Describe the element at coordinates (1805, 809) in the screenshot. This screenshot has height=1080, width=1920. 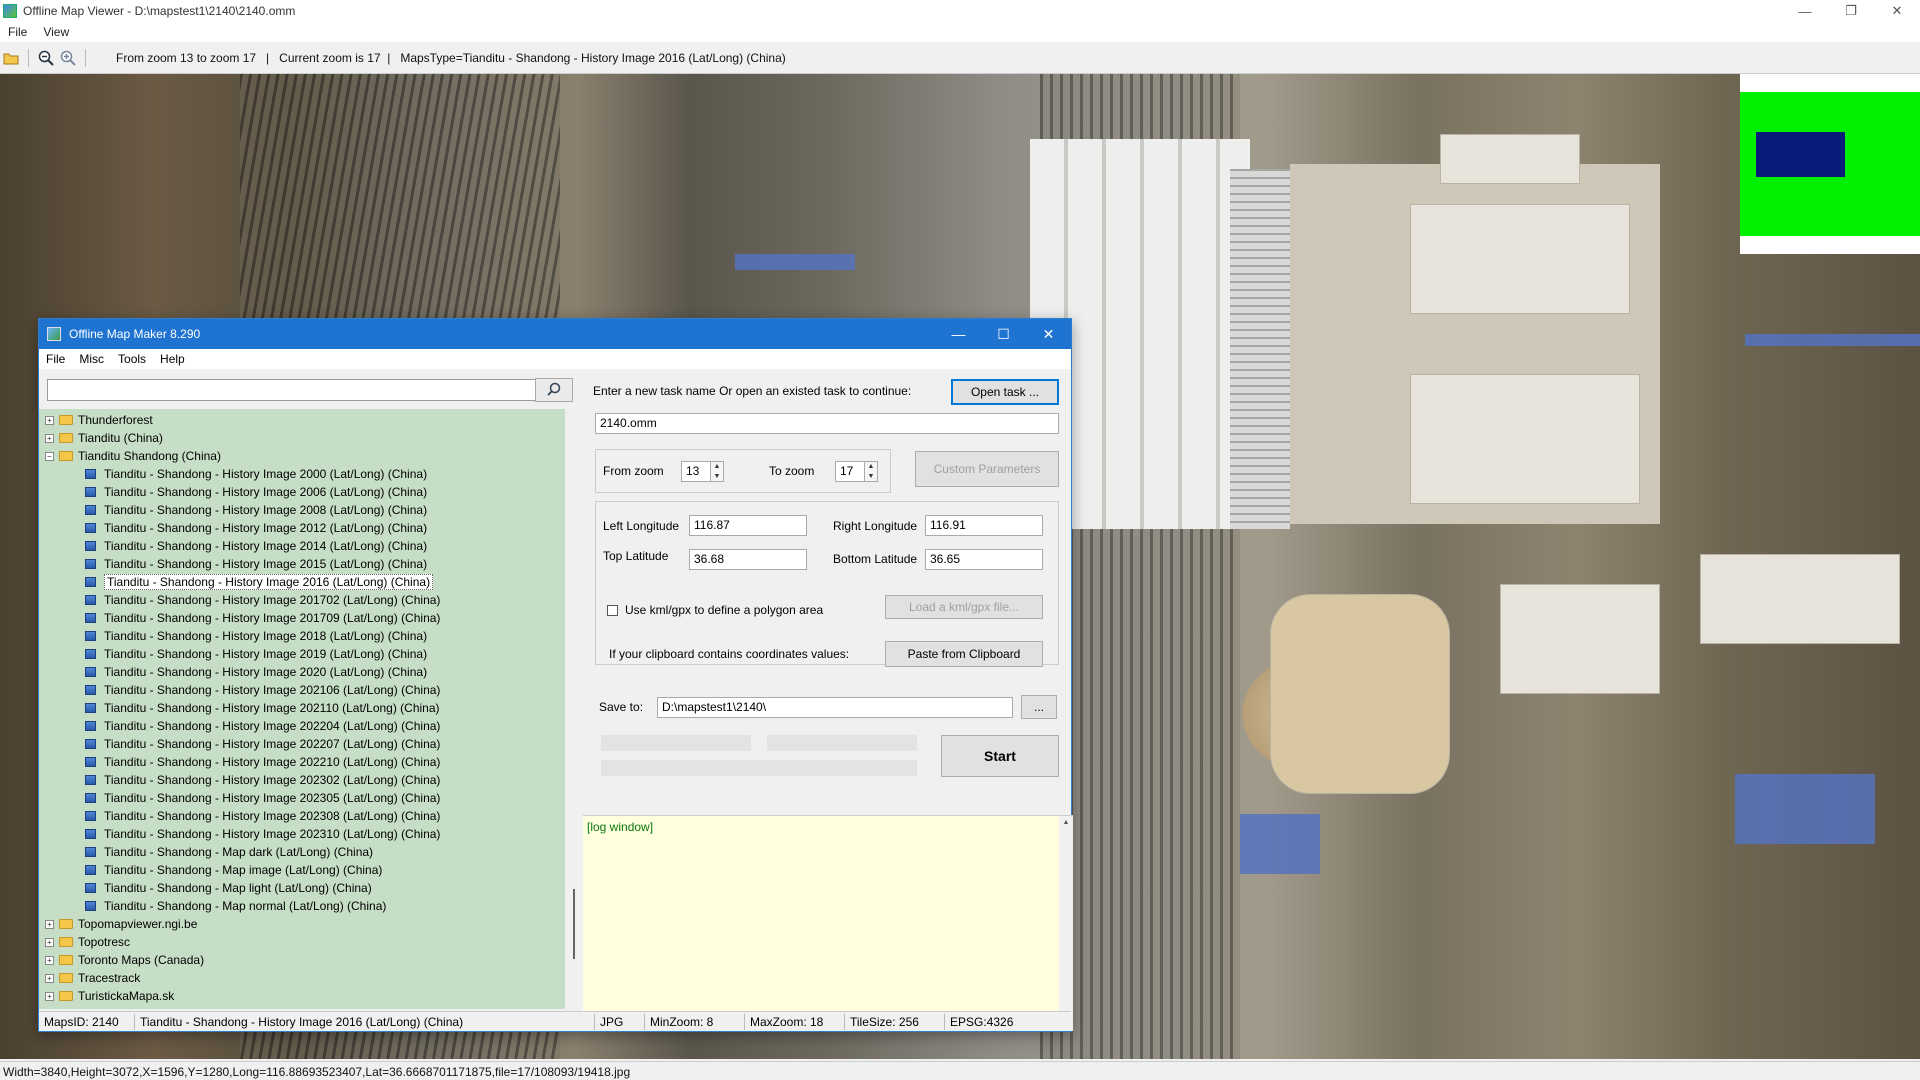
I see `map-blue-roof` at that location.